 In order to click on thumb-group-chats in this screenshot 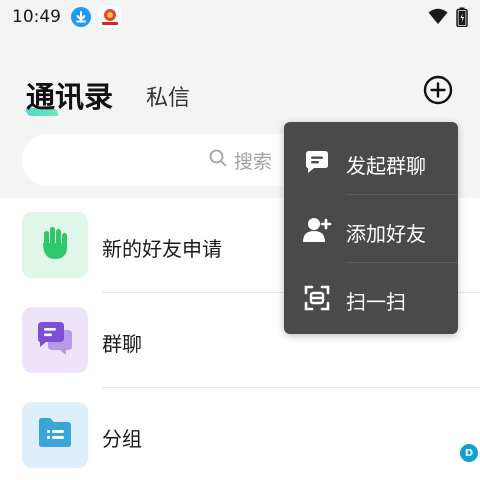, I will do `click(55, 340)`.